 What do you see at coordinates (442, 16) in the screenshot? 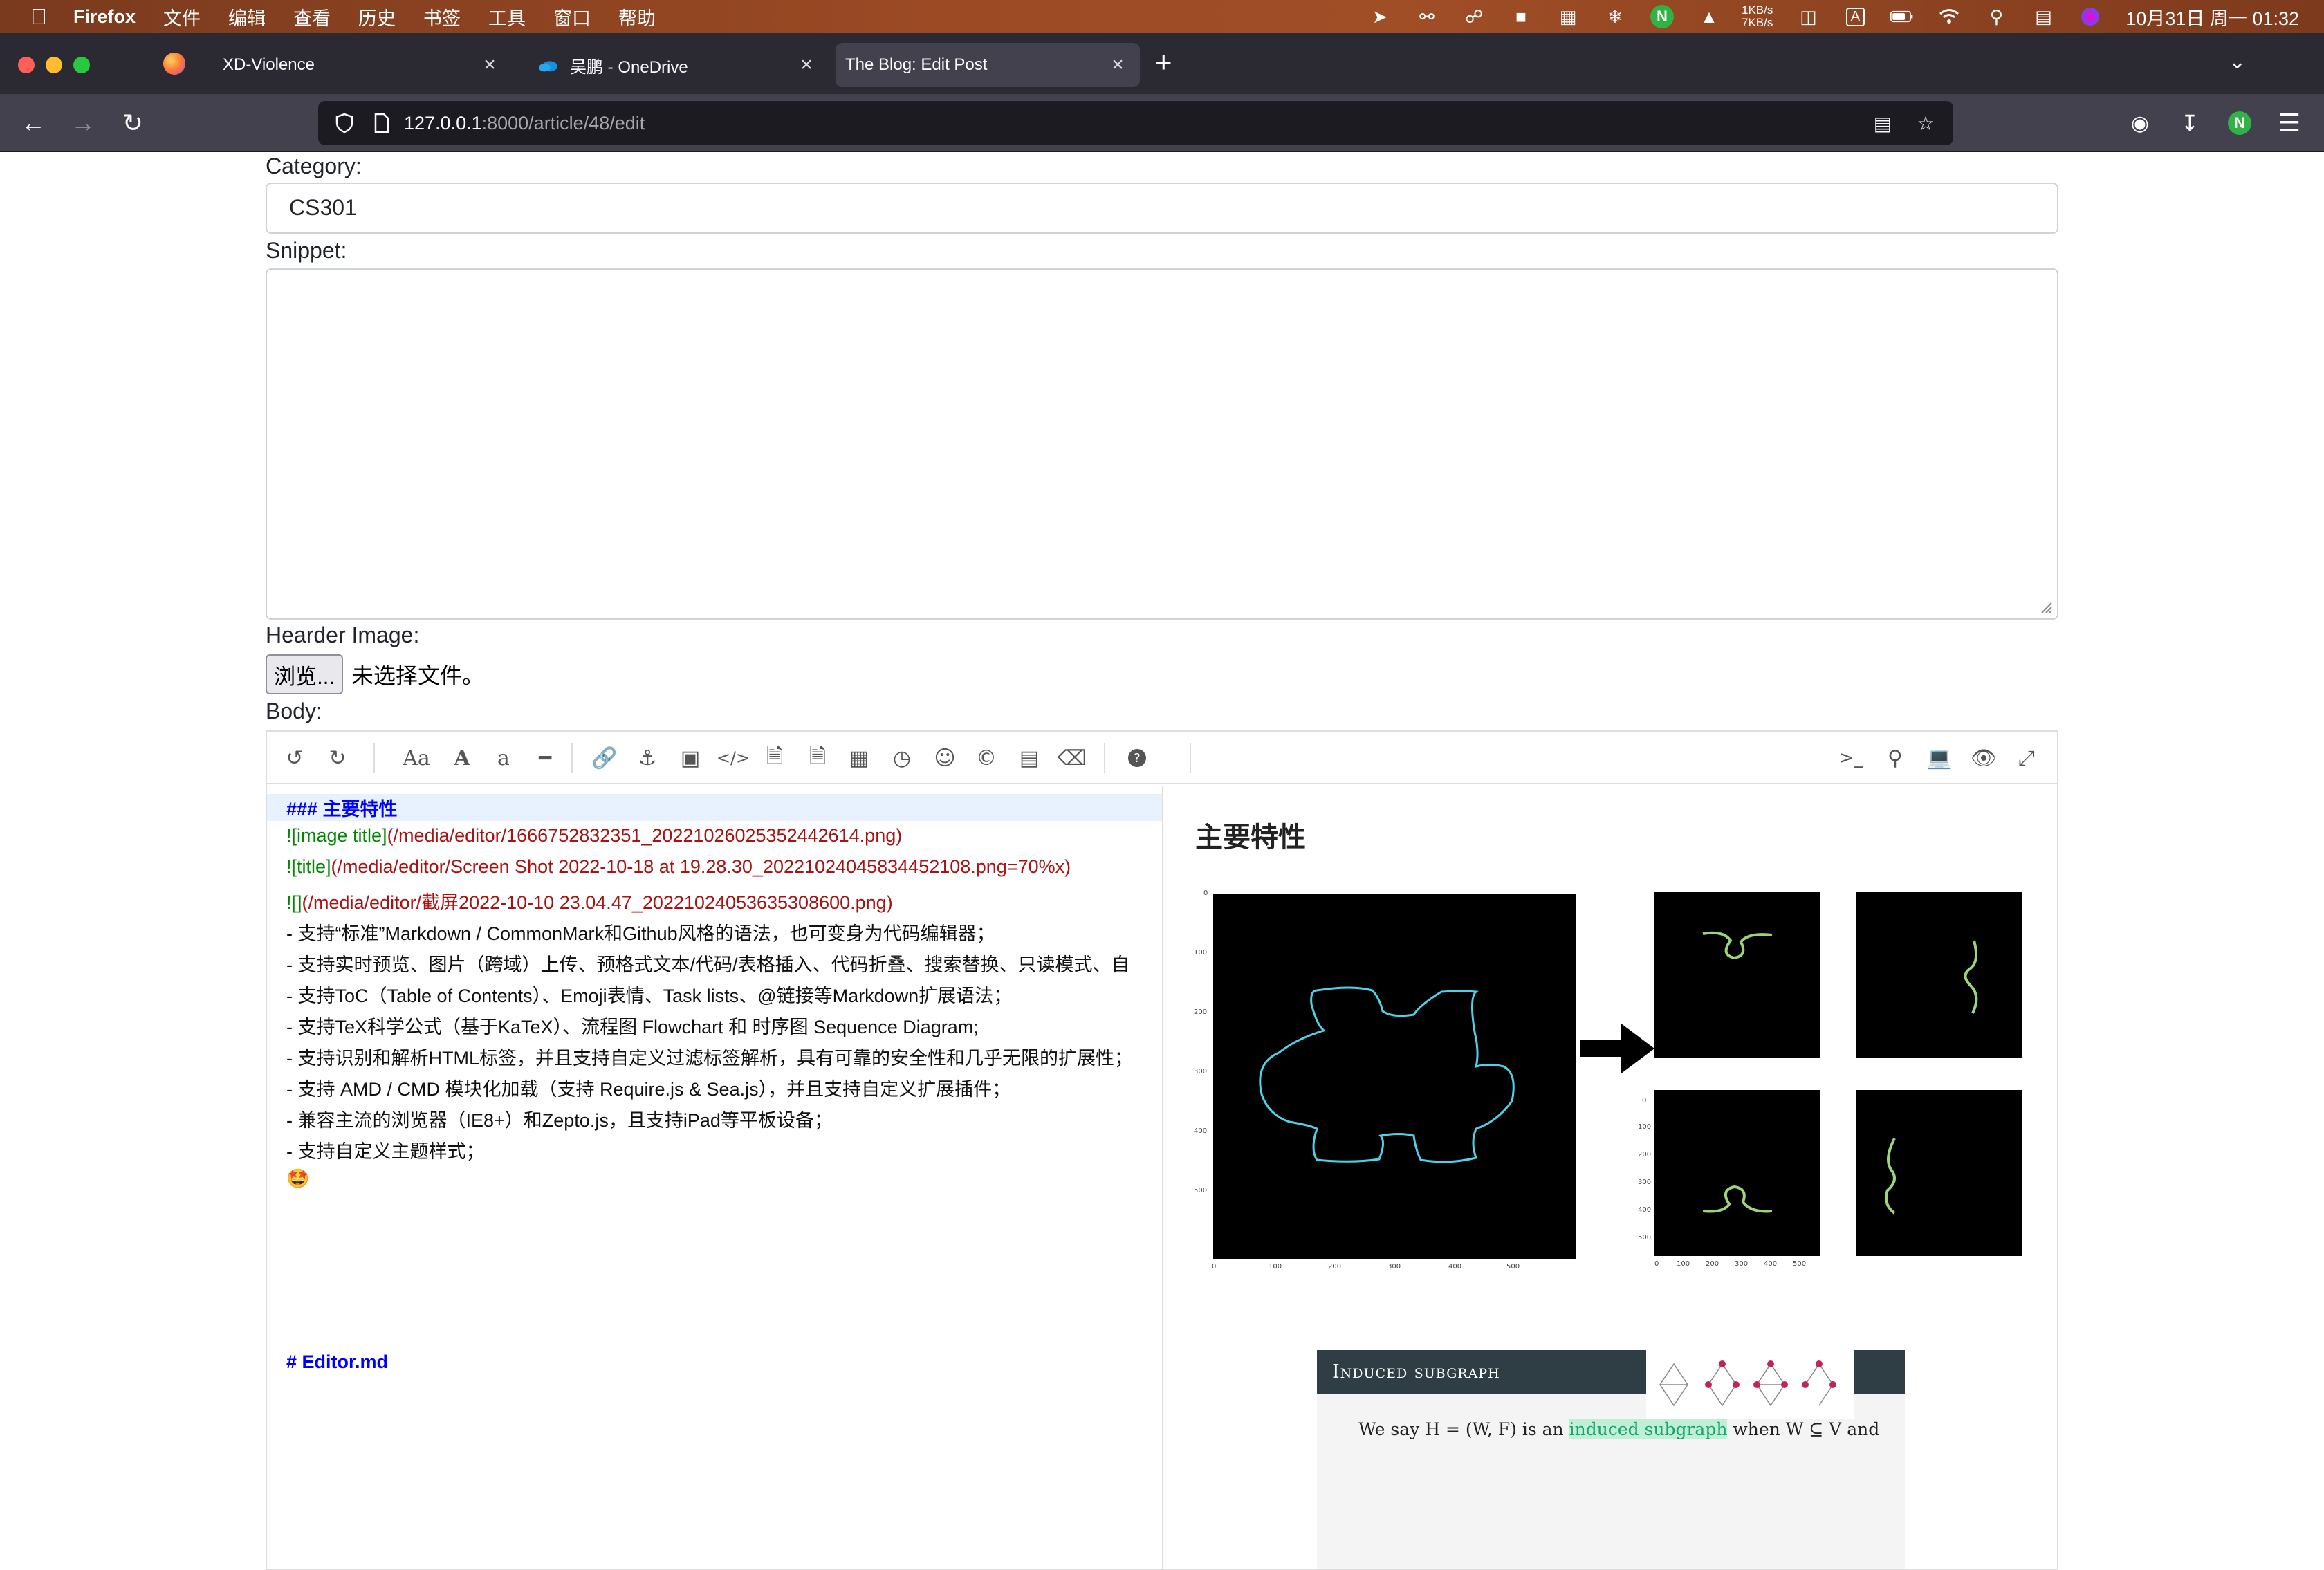
I see `menu-bookmarks: 书签` at bounding box center [442, 16].